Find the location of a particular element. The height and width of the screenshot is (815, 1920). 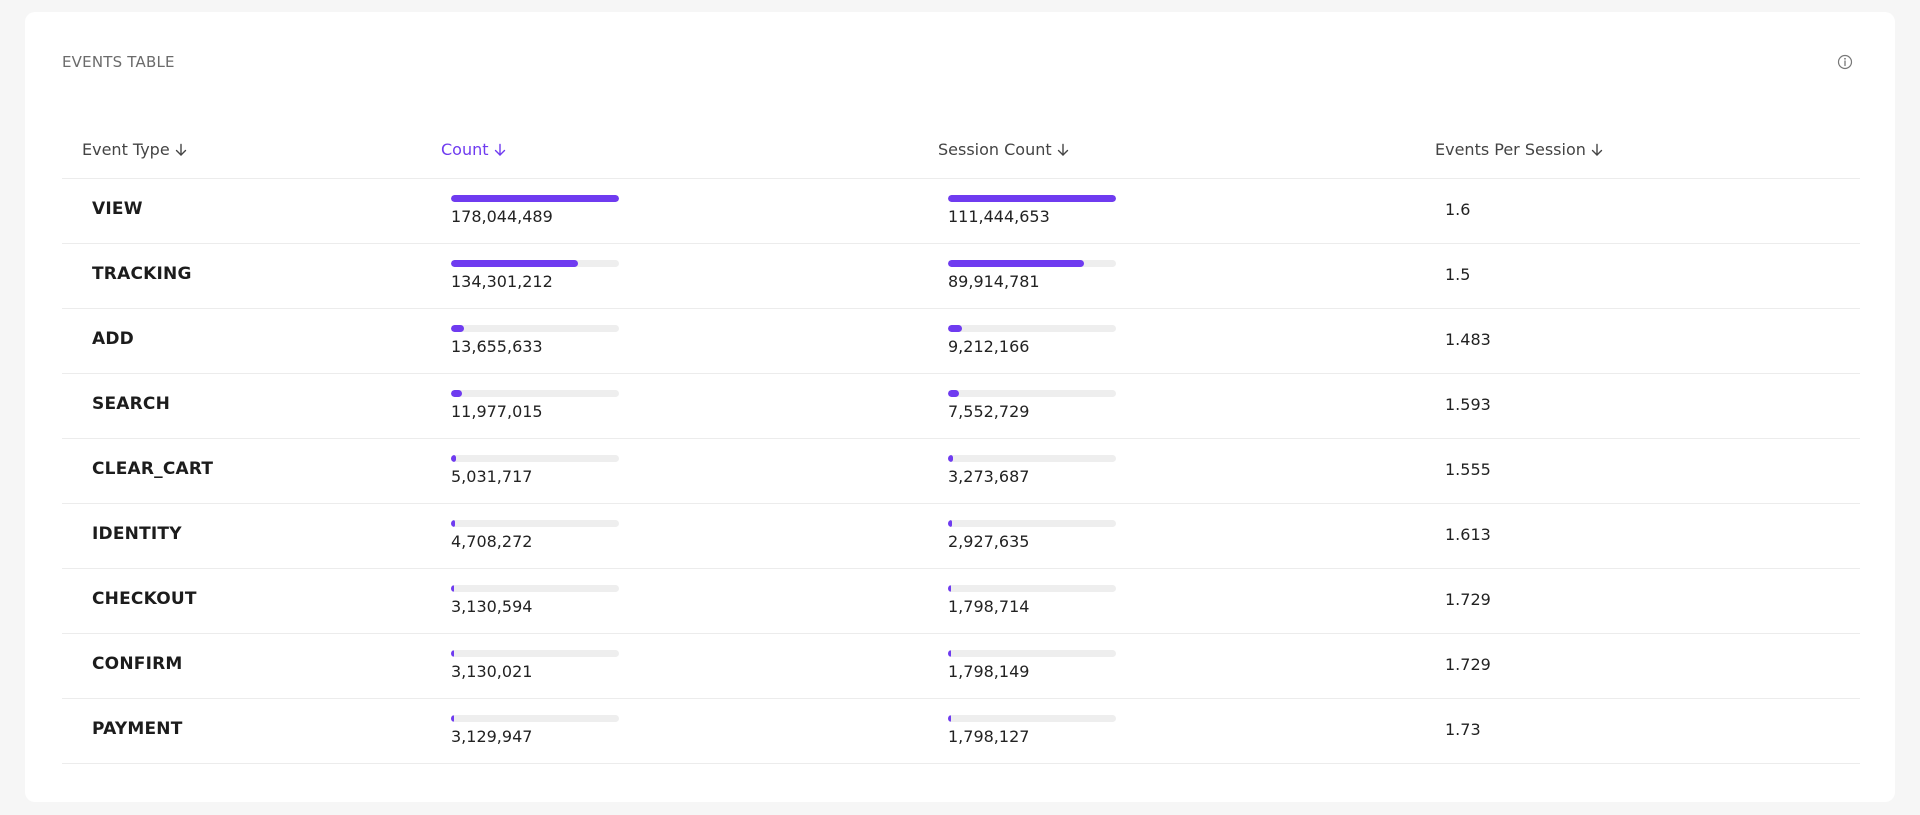

count-cell: 3,130,021 is located at coordinates (535, 665).